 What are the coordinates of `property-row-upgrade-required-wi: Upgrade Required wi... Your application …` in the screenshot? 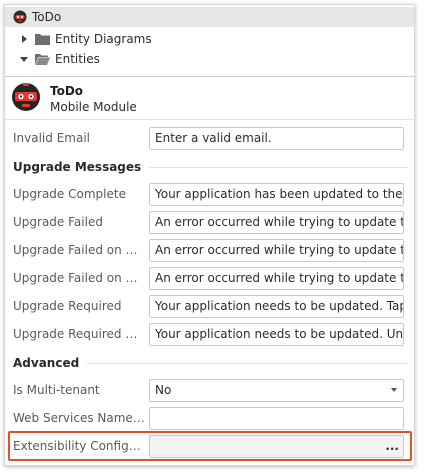 It's located at (209, 334).